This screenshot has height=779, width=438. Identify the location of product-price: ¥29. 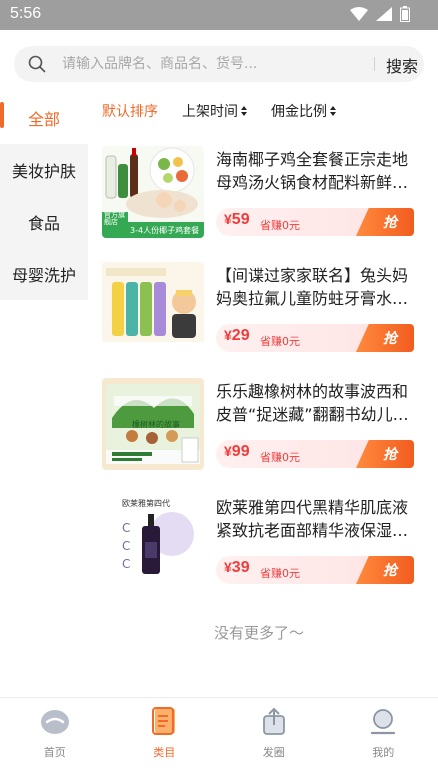
(237, 336).